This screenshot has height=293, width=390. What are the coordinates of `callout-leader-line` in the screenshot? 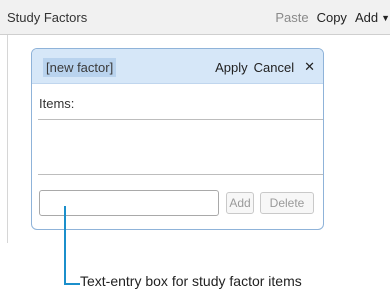 It's located at (65, 245).